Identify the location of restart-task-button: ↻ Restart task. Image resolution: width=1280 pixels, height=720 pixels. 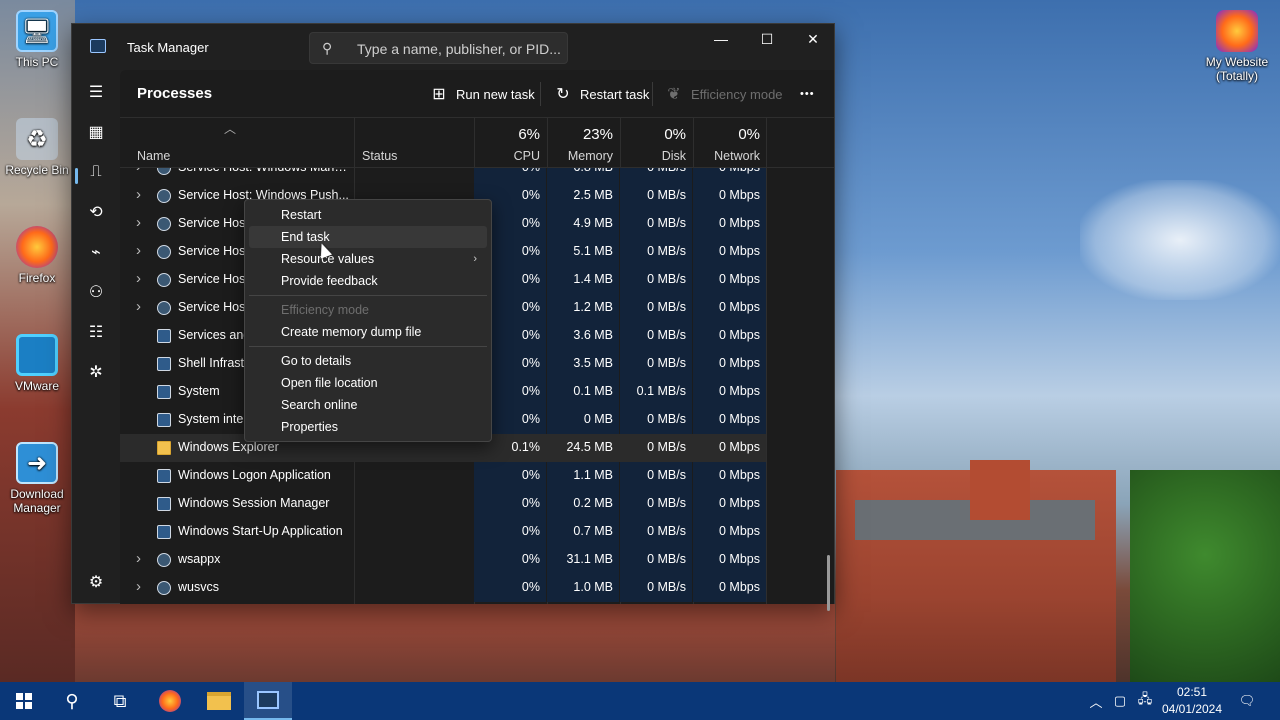
(601, 94).